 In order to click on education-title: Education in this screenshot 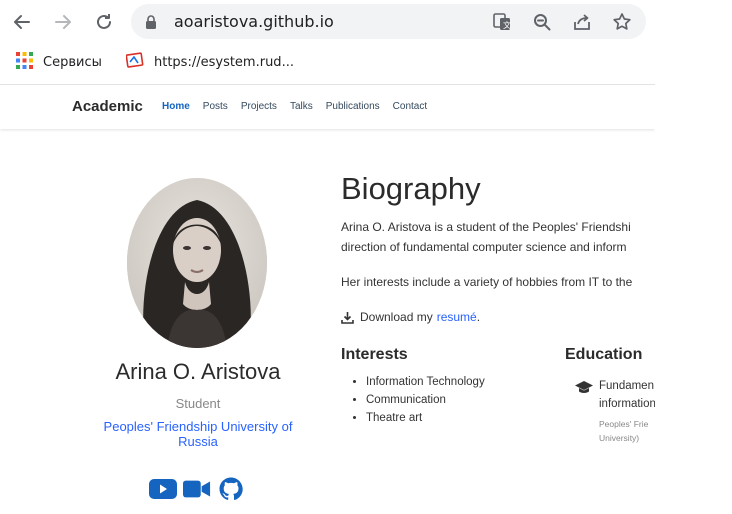, I will do `click(604, 354)`.